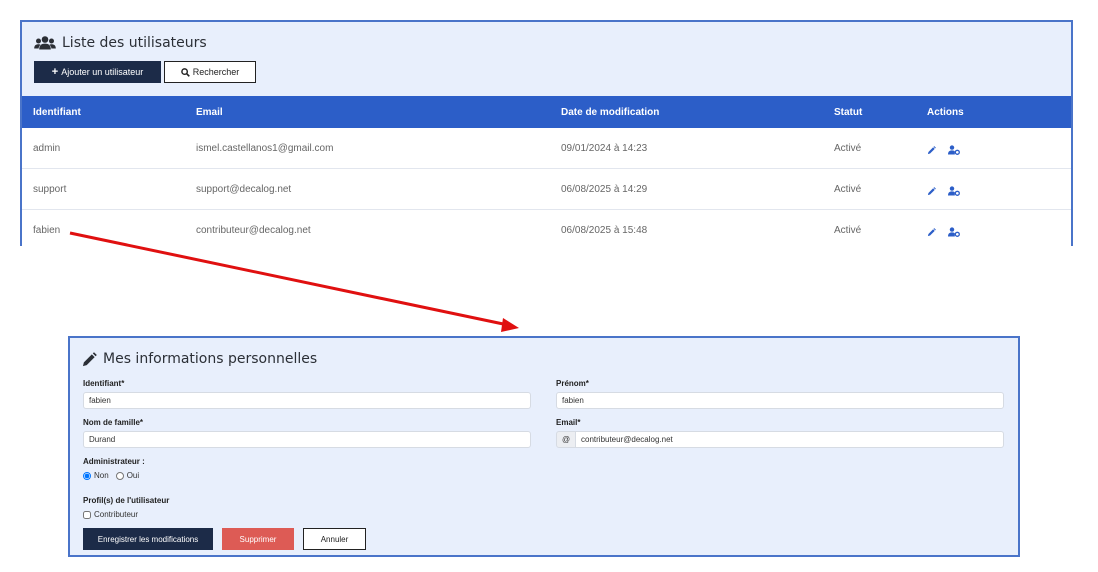 The image size is (1098, 572). Describe the element at coordinates (101, 475) in the screenshot. I see `admin-non-label: Non` at that location.